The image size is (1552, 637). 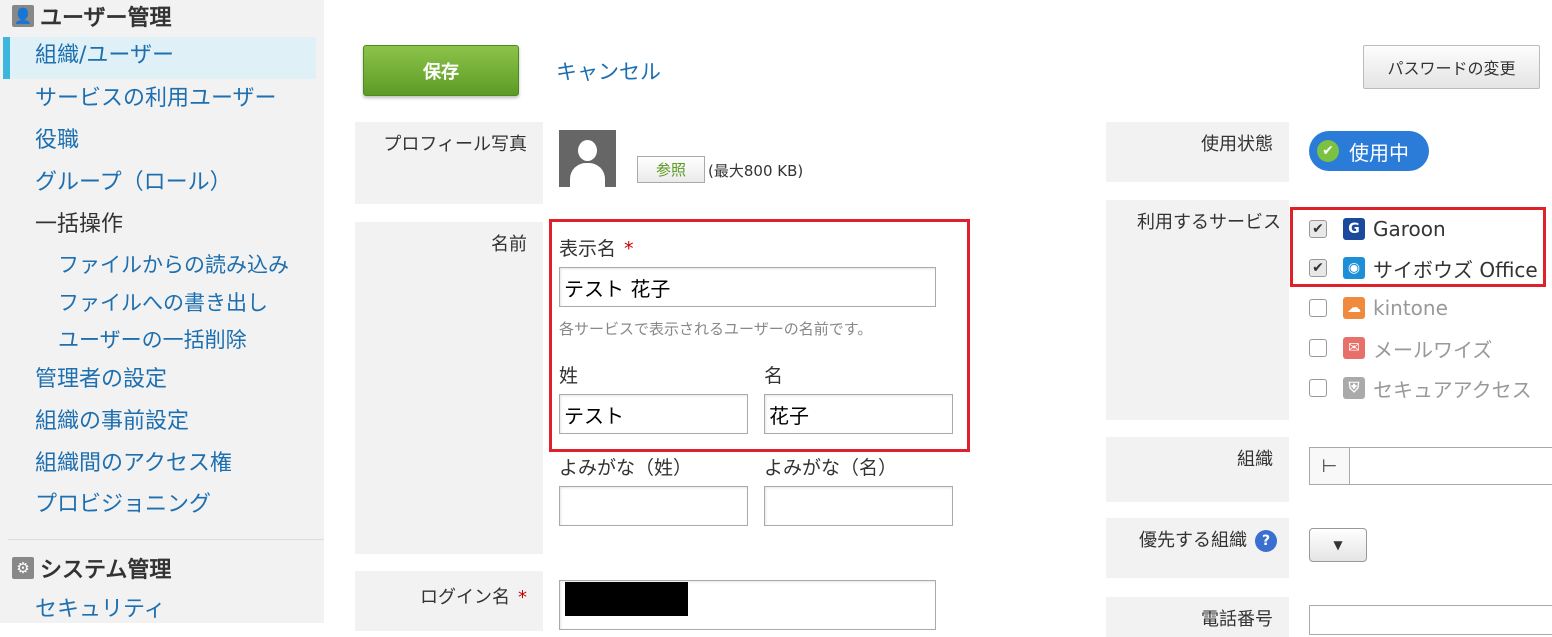 What do you see at coordinates (1451, 67) in the screenshot?
I see `change-password-button: パスワードの変更` at bounding box center [1451, 67].